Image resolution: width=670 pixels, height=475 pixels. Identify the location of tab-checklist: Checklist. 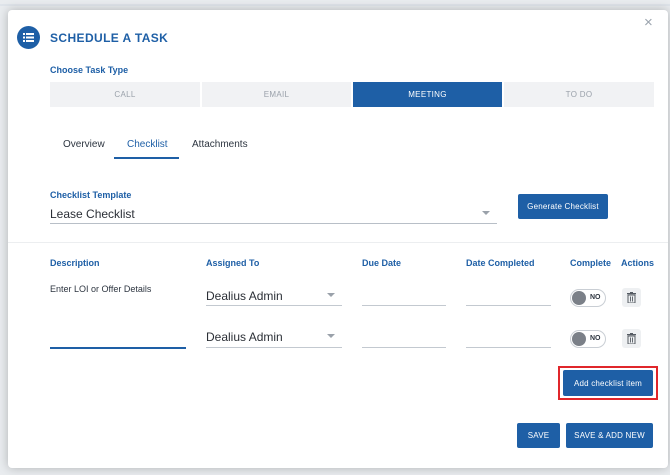
(147, 144).